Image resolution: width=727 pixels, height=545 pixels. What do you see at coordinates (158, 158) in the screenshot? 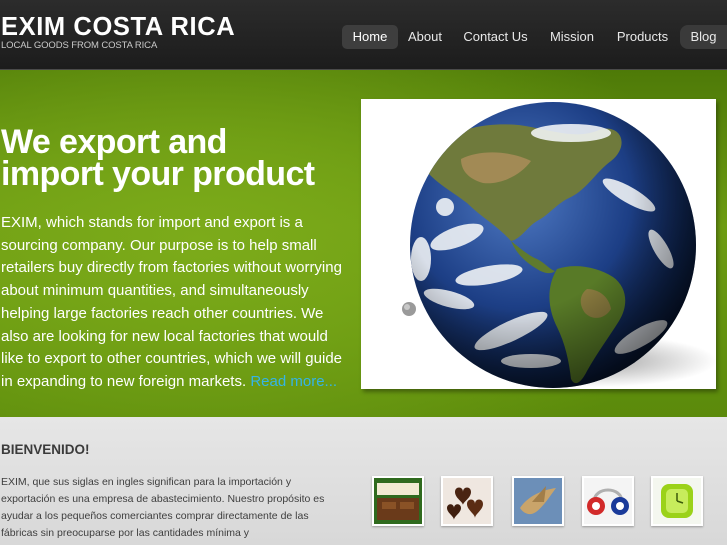
I see `hero-title: We export and import your product` at bounding box center [158, 158].